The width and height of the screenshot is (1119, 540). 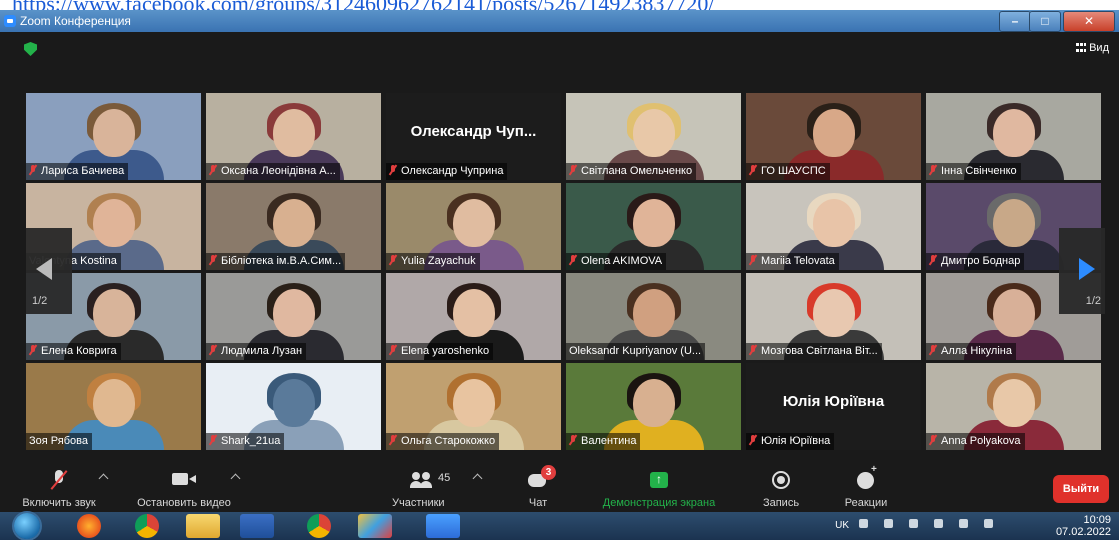 I want to click on maximize-button: □, so click(x=1045, y=21).